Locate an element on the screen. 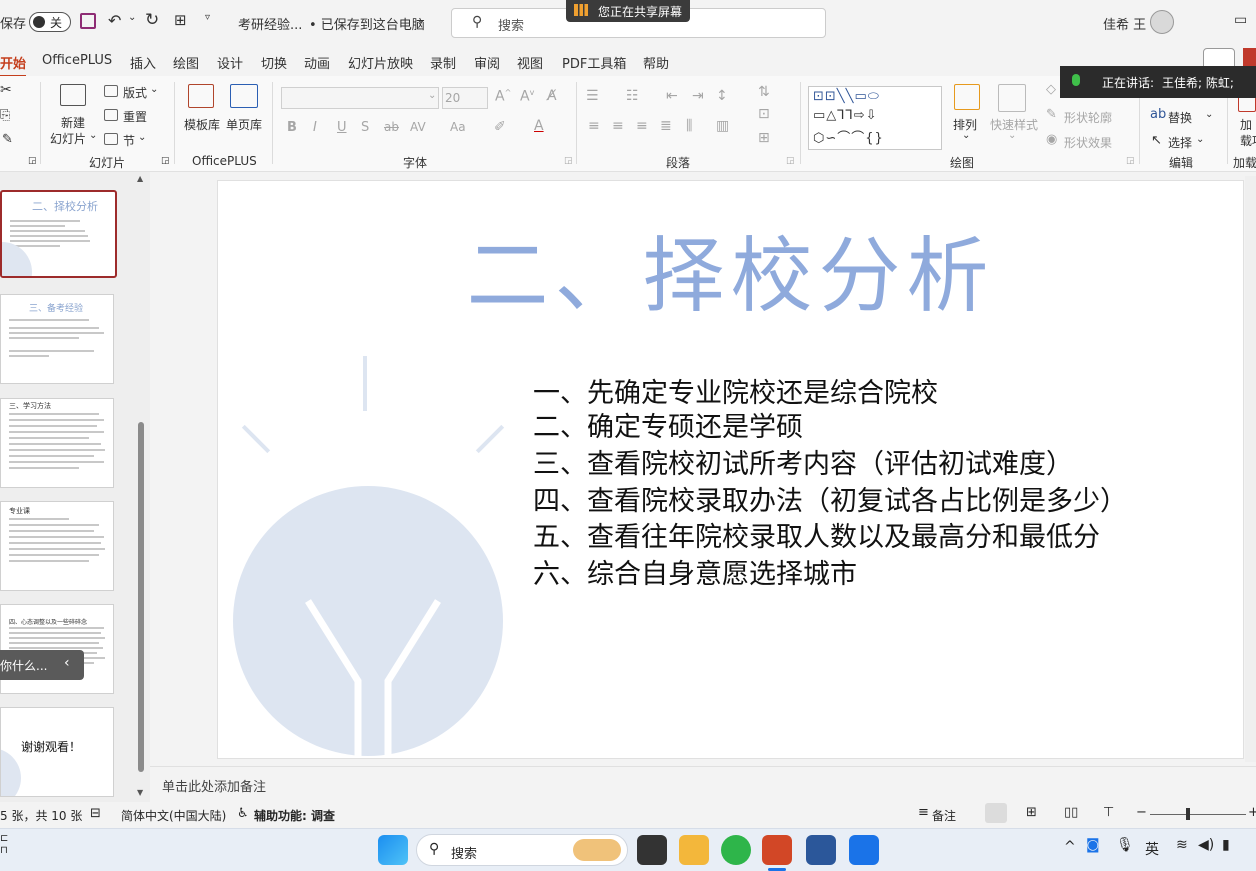  redo-icon: ↻ is located at coordinates (152, 20).